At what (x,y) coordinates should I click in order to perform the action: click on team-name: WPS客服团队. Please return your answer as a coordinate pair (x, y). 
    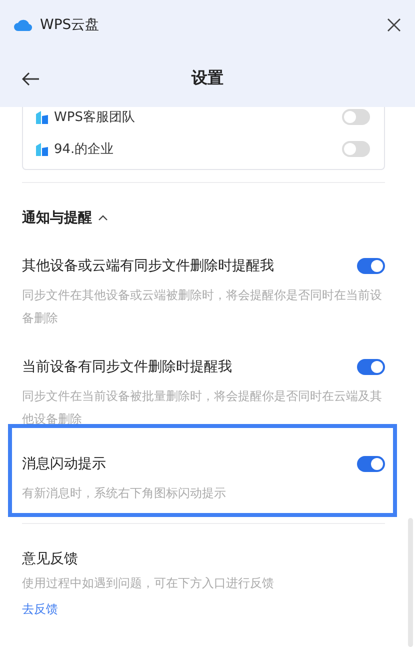
    Looking at the image, I should click on (95, 117).